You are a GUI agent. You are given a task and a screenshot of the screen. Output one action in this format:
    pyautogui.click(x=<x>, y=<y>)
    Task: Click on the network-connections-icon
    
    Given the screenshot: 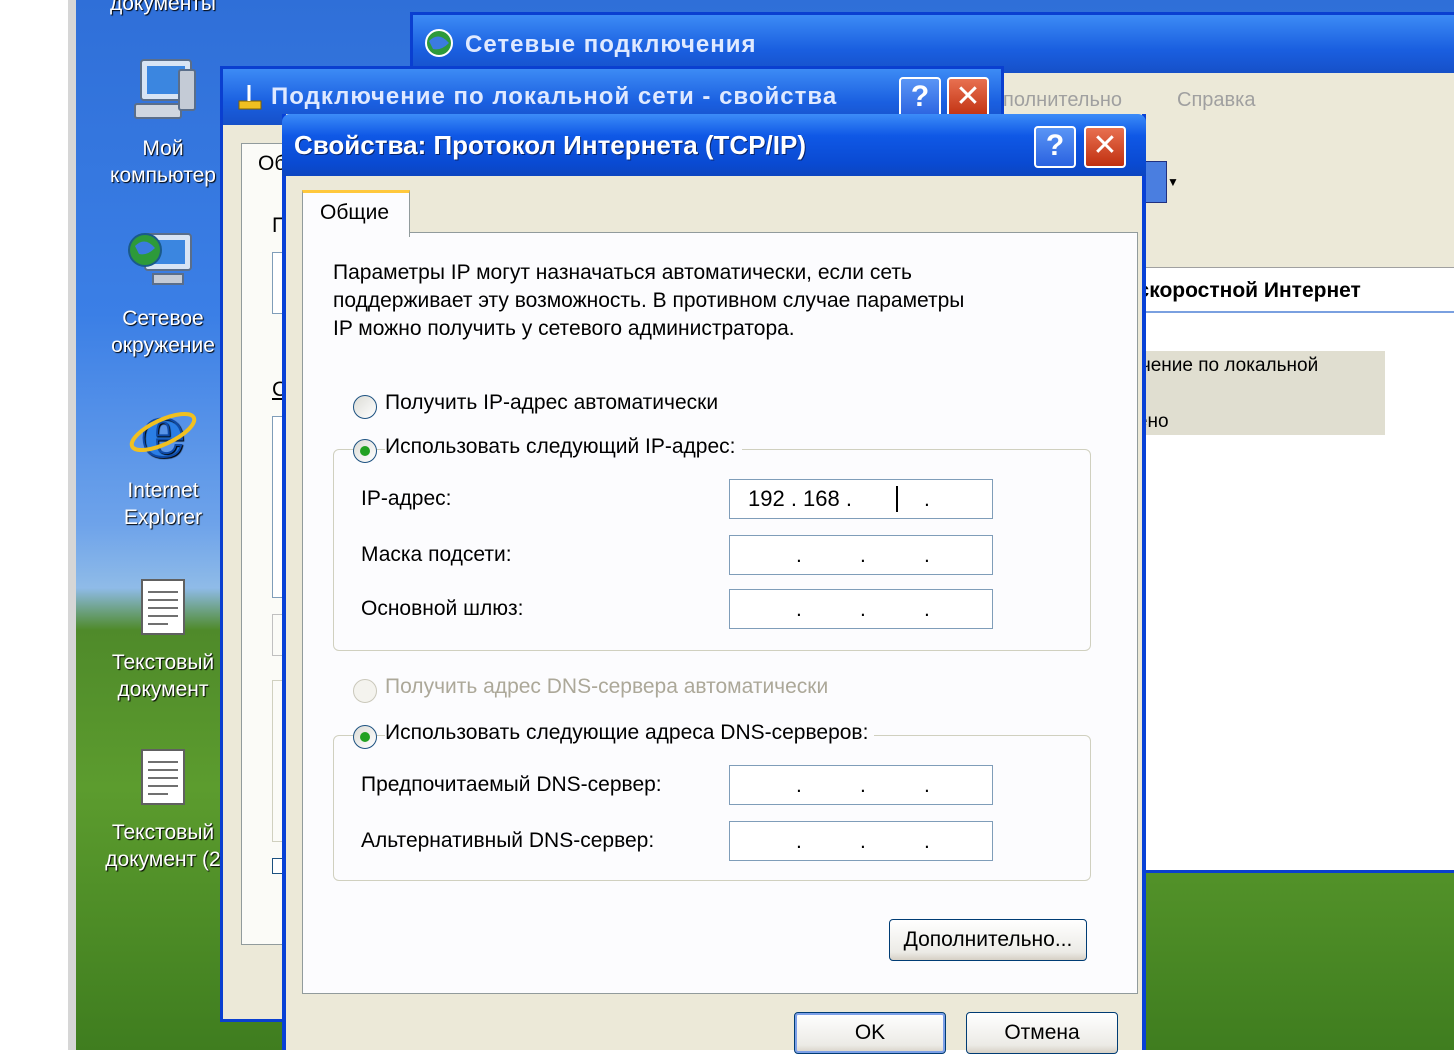 What is the action you would take?
    pyautogui.click(x=439, y=43)
    